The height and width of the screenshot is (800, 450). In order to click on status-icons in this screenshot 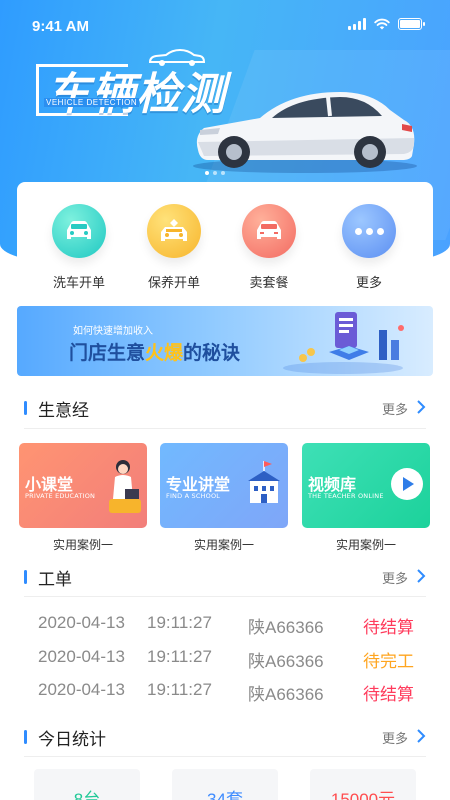, I will do `click(386, 24)`.